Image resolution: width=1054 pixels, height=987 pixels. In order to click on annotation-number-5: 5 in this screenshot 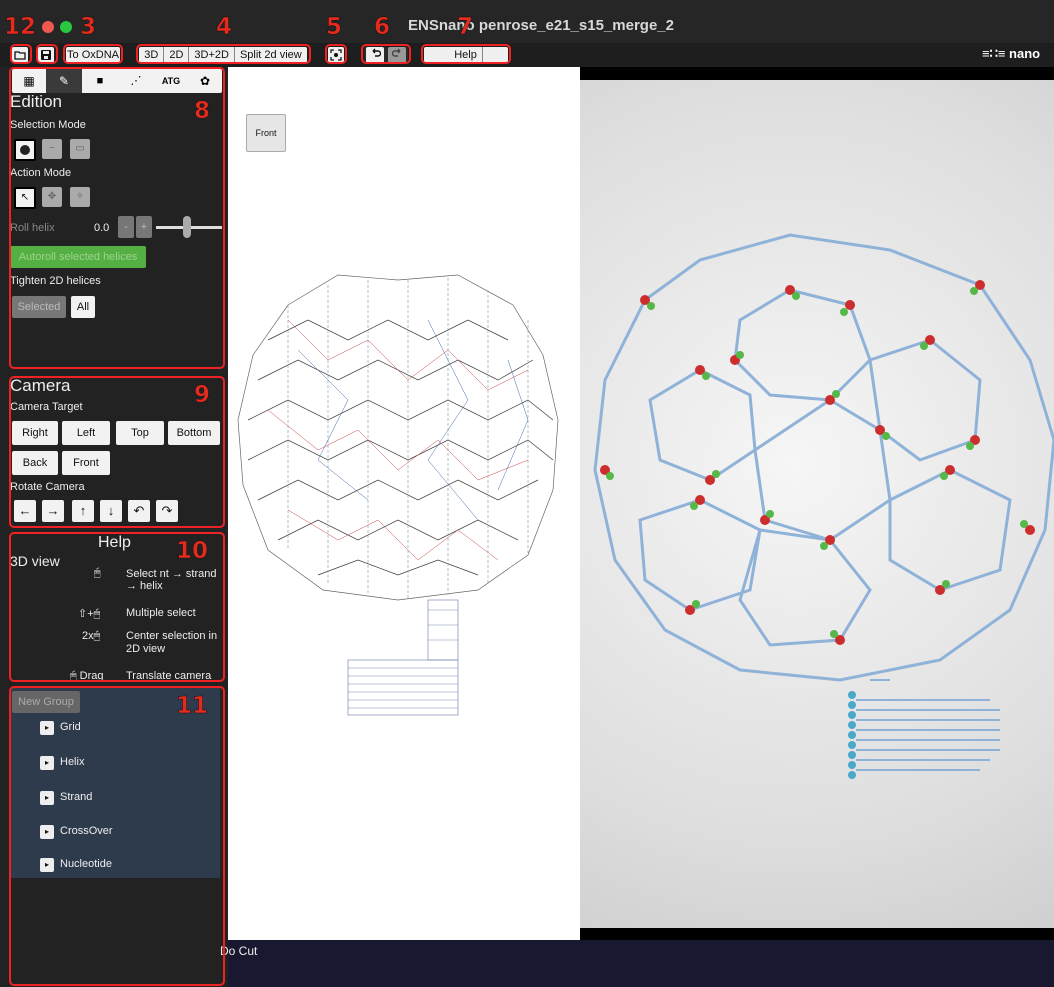, I will do `click(334, 27)`.